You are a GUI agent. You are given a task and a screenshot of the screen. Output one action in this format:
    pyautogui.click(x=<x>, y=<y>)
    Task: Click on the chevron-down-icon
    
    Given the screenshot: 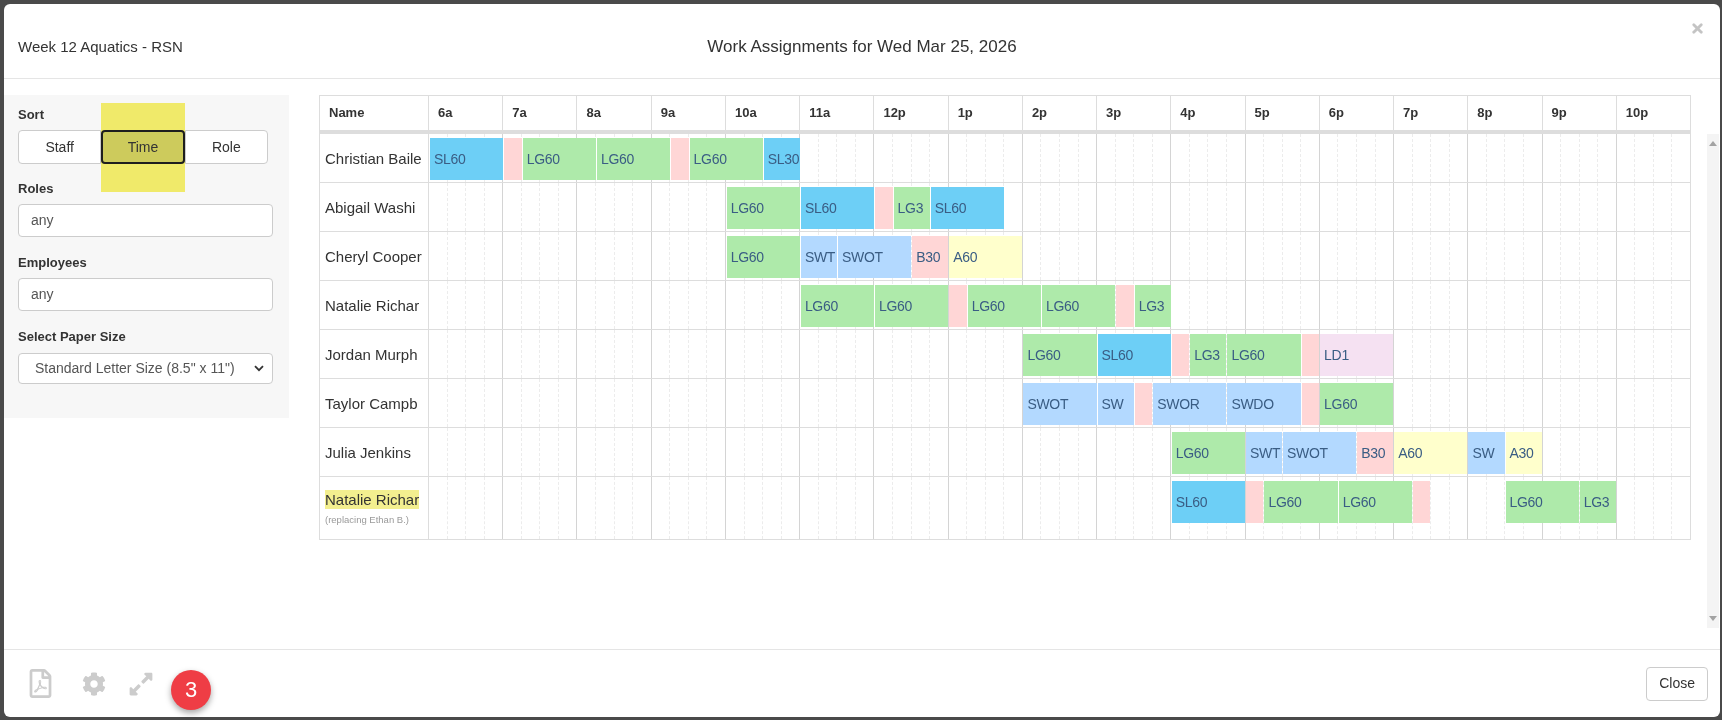 What is the action you would take?
    pyautogui.click(x=259, y=368)
    